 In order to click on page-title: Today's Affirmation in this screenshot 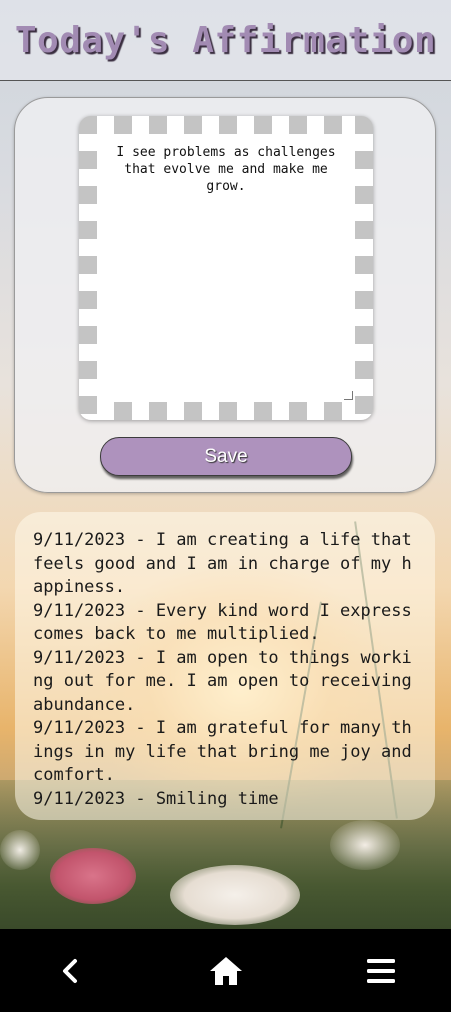, I will do `click(225, 40)`.